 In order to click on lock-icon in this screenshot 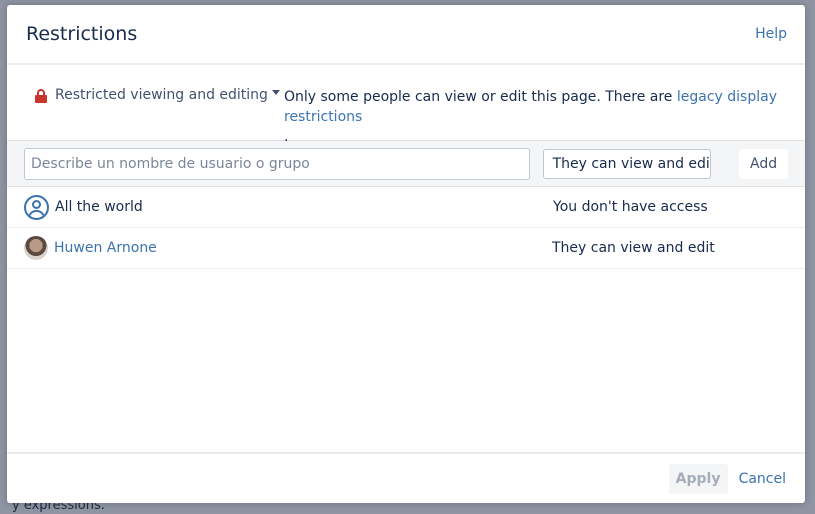, I will do `click(41, 96)`.